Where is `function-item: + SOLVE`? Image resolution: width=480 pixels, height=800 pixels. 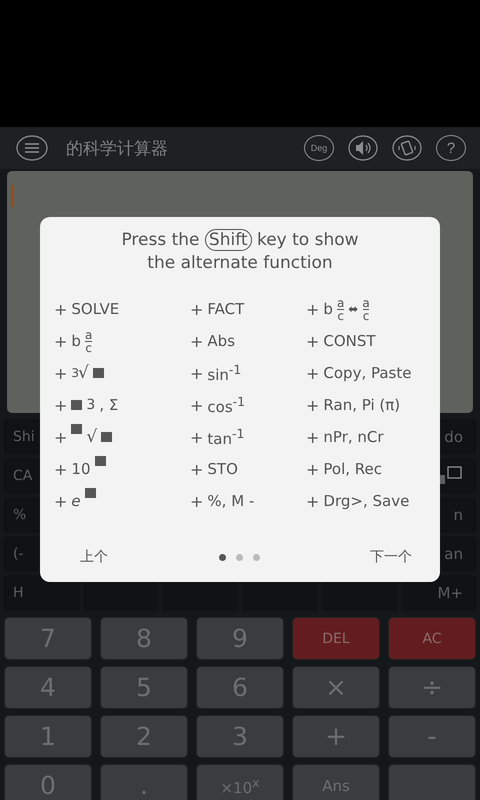
function-item: + SOLVE is located at coordinates (87, 309).